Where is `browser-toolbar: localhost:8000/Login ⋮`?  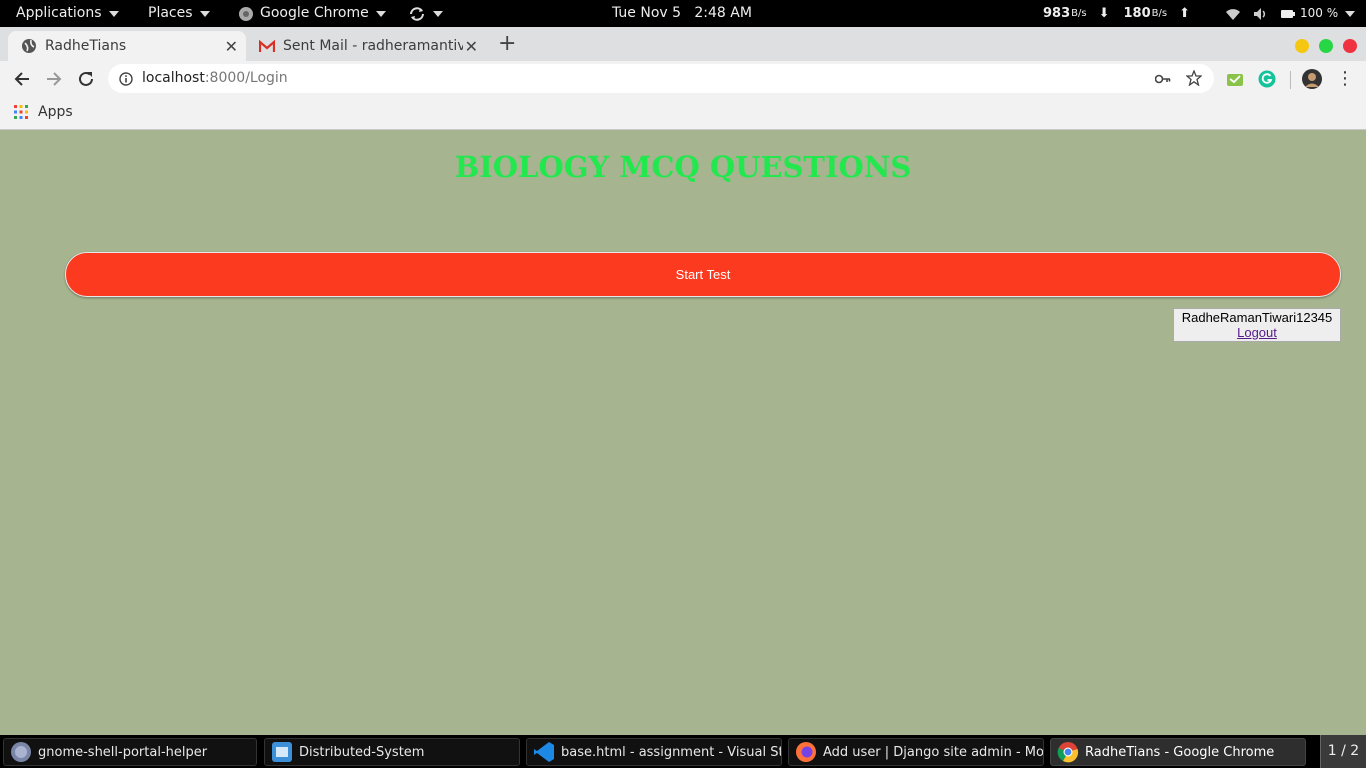
browser-toolbar: localhost:8000/Login ⋮ is located at coordinates (683, 79).